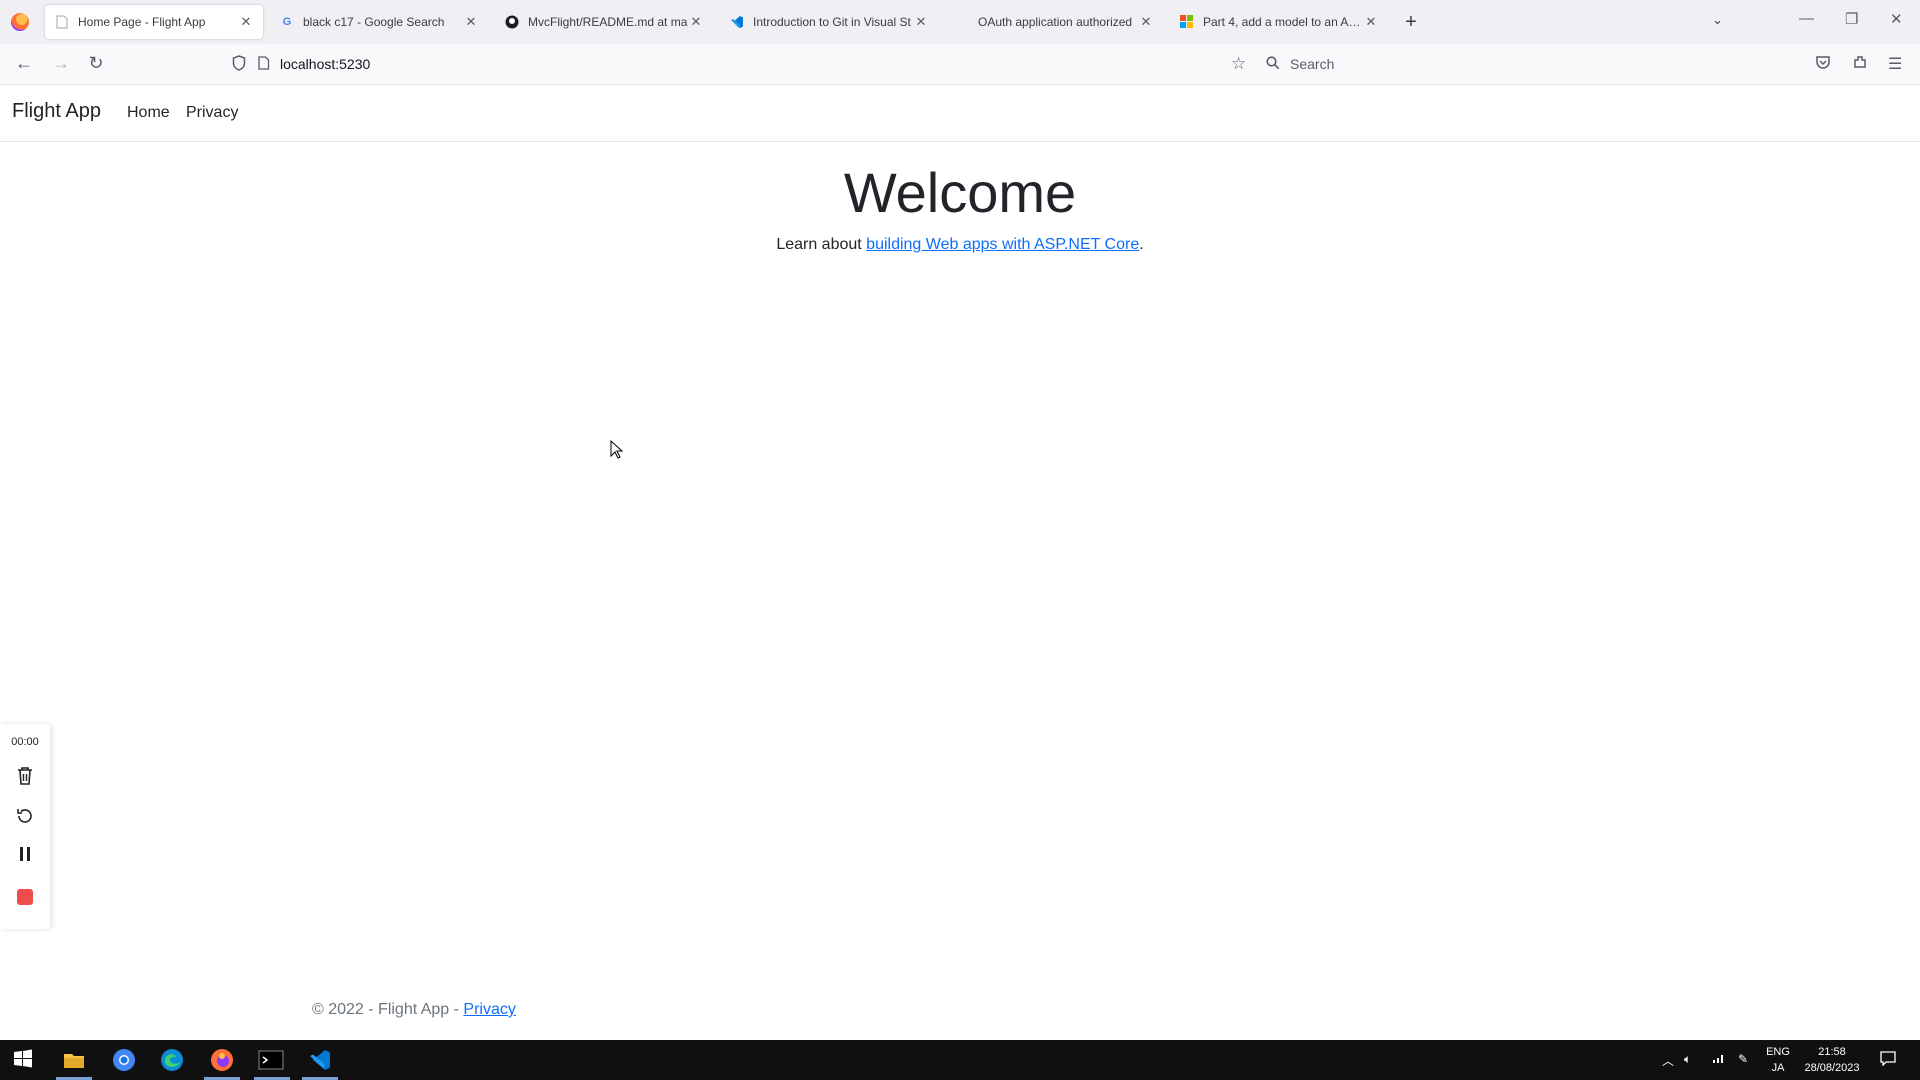 The height and width of the screenshot is (1080, 1920). Describe the element at coordinates (608, 22) in the screenshot. I see `tab-title: MvcFlight/README.md at ma` at that location.